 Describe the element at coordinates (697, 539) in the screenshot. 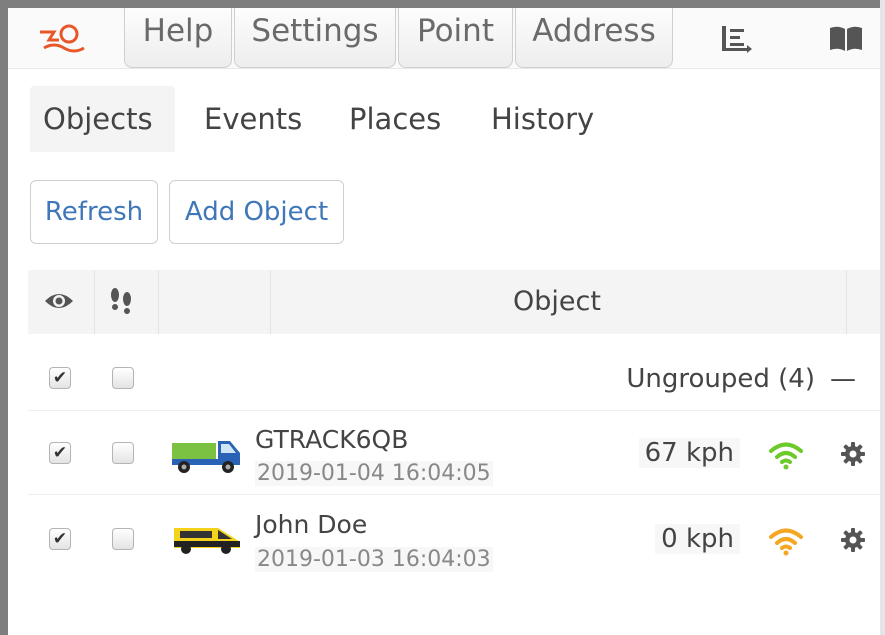

I see `object-speed: 0 kph` at that location.